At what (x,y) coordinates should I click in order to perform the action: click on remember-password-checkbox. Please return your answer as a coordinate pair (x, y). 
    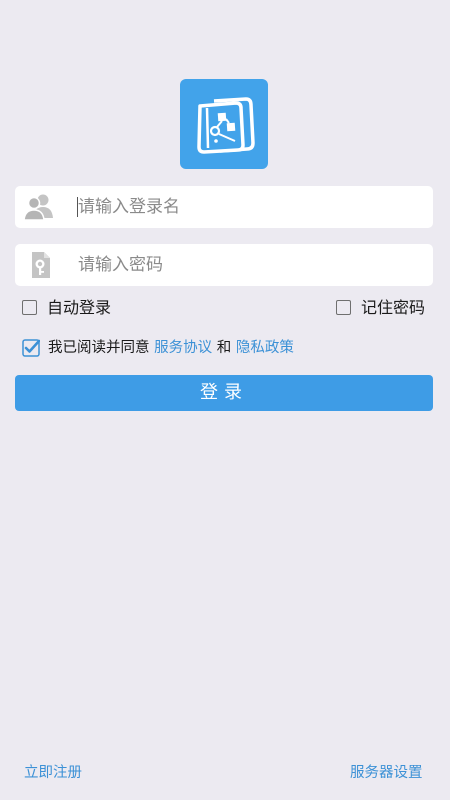
    Looking at the image, I should click on (343, 307).